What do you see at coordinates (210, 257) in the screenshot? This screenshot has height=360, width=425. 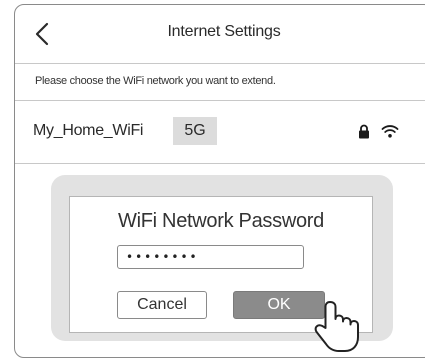 I see `password-input` at bounding box center [210, 257].